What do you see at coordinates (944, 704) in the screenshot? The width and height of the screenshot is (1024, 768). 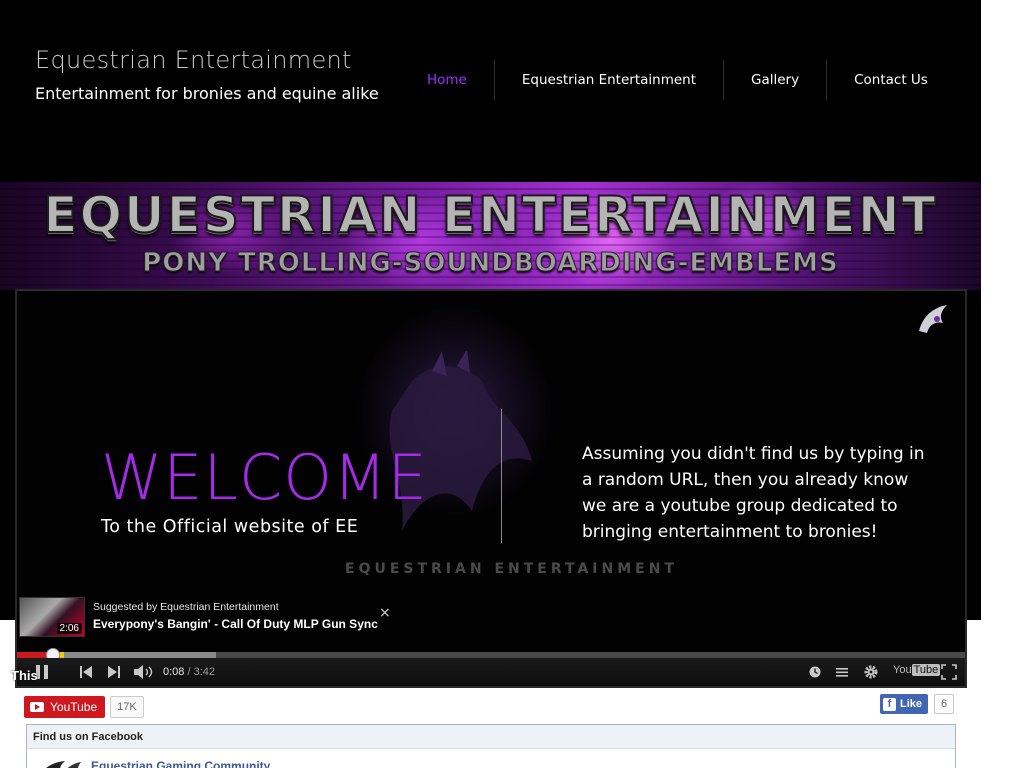 I see `facebook-like-count: 6` at bounding box center [944, 704].